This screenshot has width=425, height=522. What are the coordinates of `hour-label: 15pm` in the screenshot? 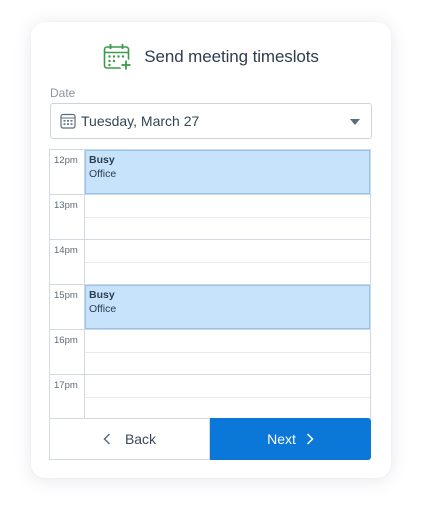 It's located at (66, 295).